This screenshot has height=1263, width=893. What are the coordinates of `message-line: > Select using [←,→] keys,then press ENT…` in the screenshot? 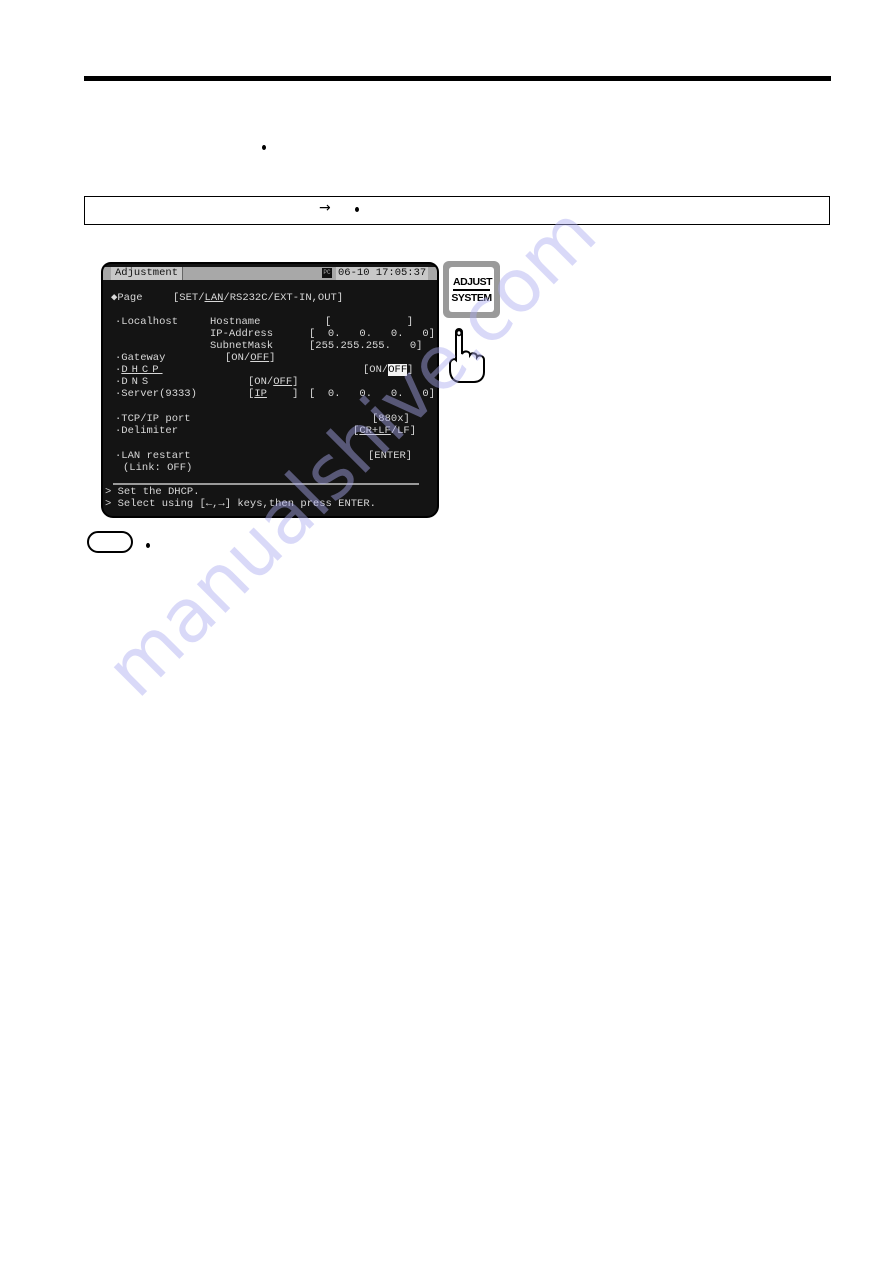 It's located at (240, 504).